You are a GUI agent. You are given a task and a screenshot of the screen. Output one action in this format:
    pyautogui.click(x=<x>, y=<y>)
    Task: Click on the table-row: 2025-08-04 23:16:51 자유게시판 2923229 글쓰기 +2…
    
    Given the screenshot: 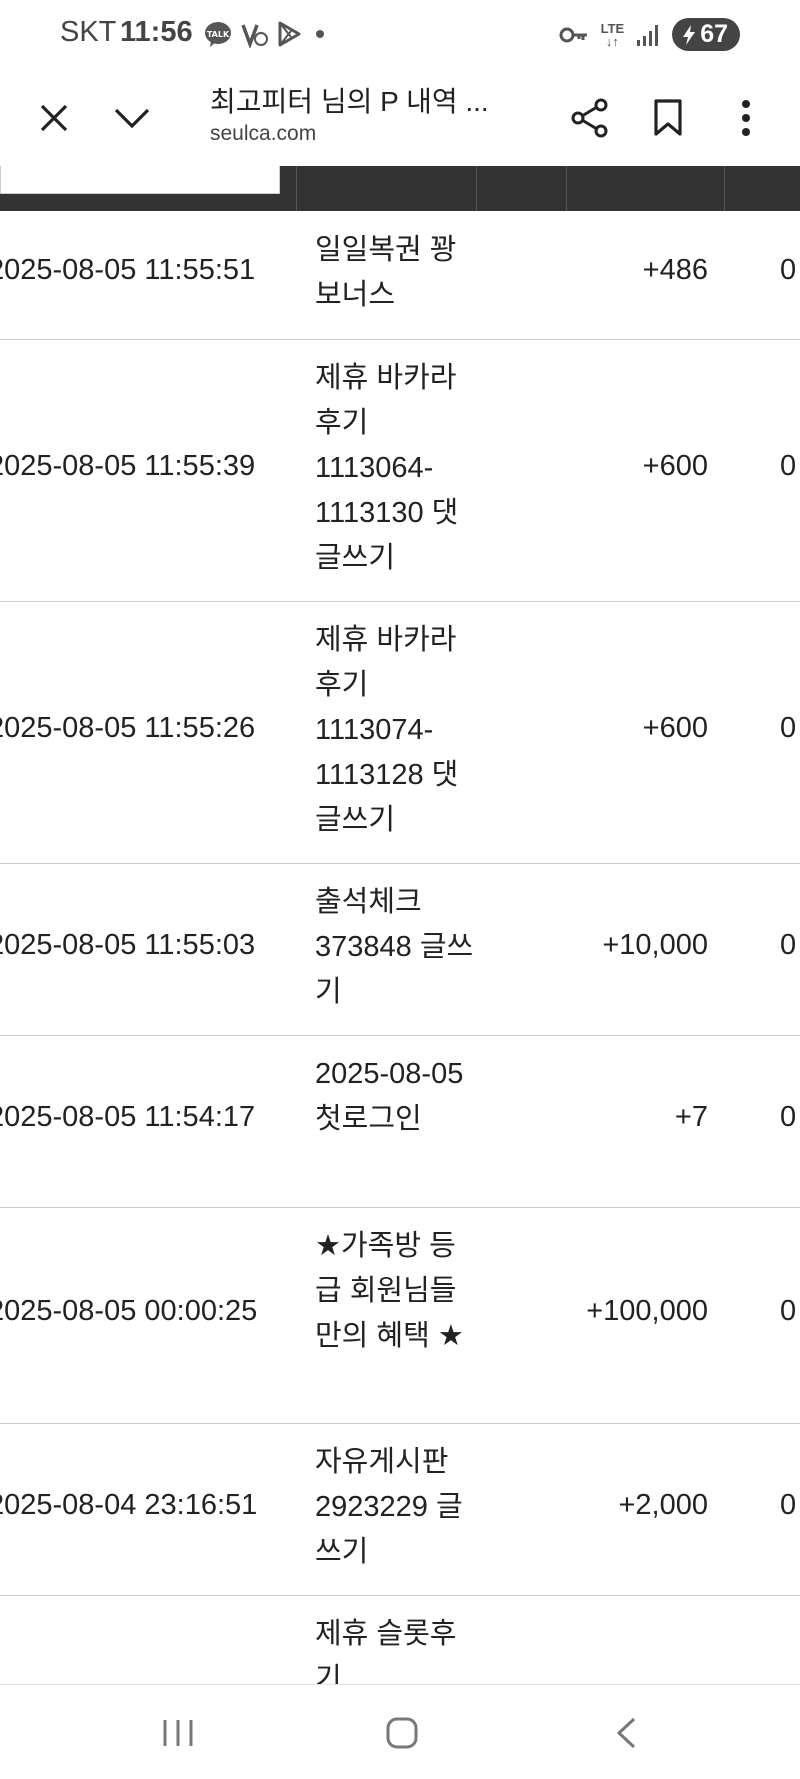 What is the action you would take?
    pyautogui.click(x=400, y=1509)
    